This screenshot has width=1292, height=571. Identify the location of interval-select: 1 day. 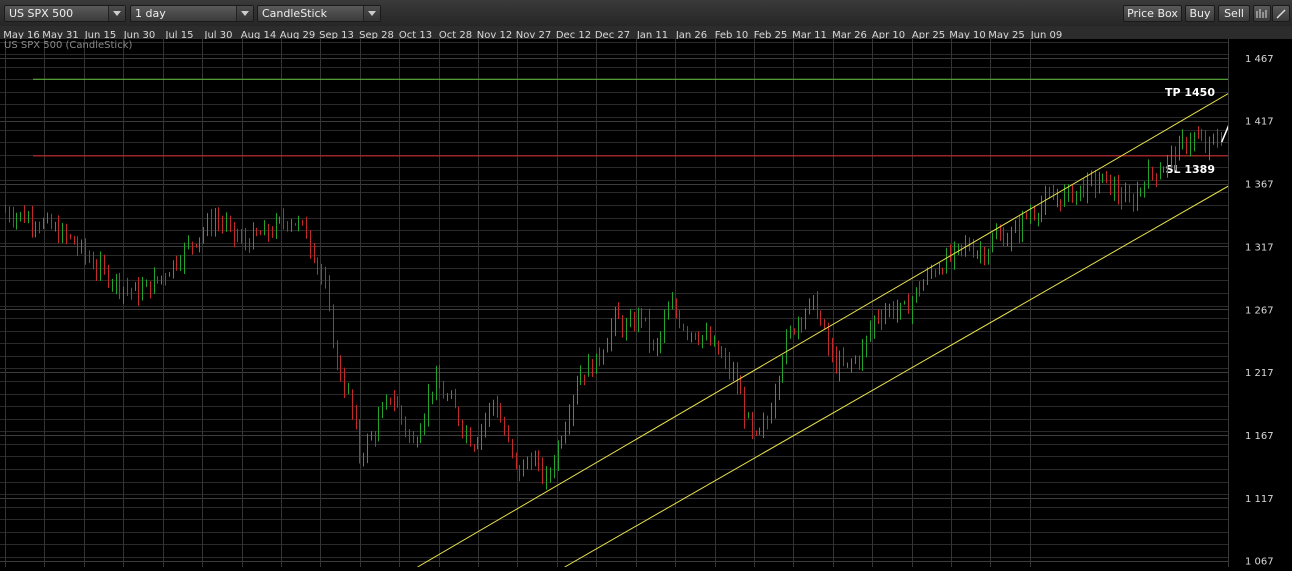
(192, 13).